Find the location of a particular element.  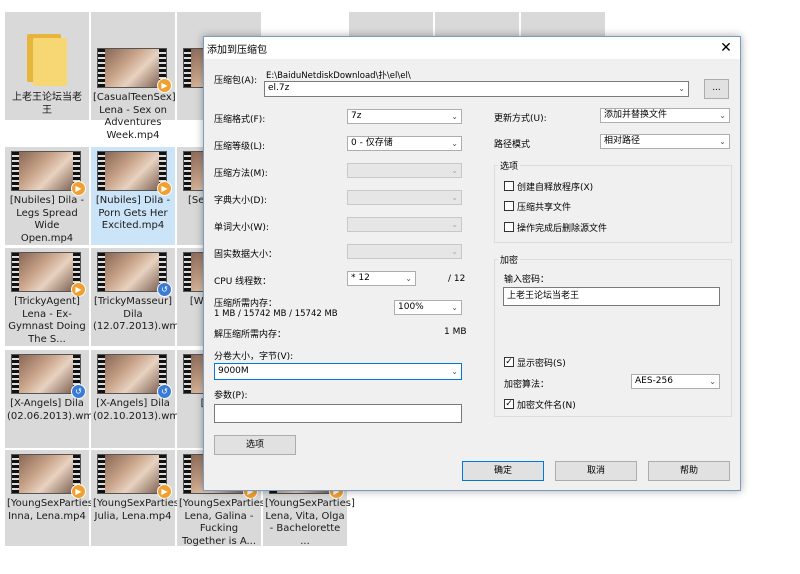

dialog-title: 添加到压缩包 is located at coordinates (237, 50).